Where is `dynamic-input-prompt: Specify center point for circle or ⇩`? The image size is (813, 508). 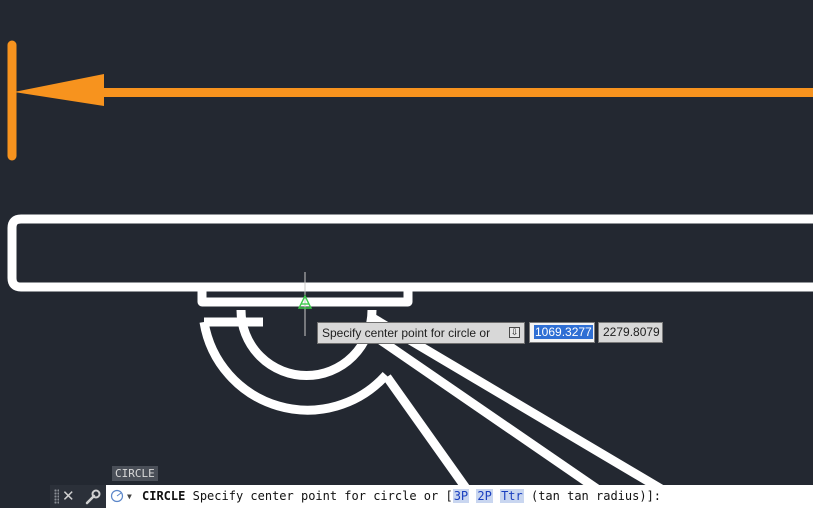
dynamic-input-prompt: Specify center point for circle or ⇩ is located at coordinates (421, 333).